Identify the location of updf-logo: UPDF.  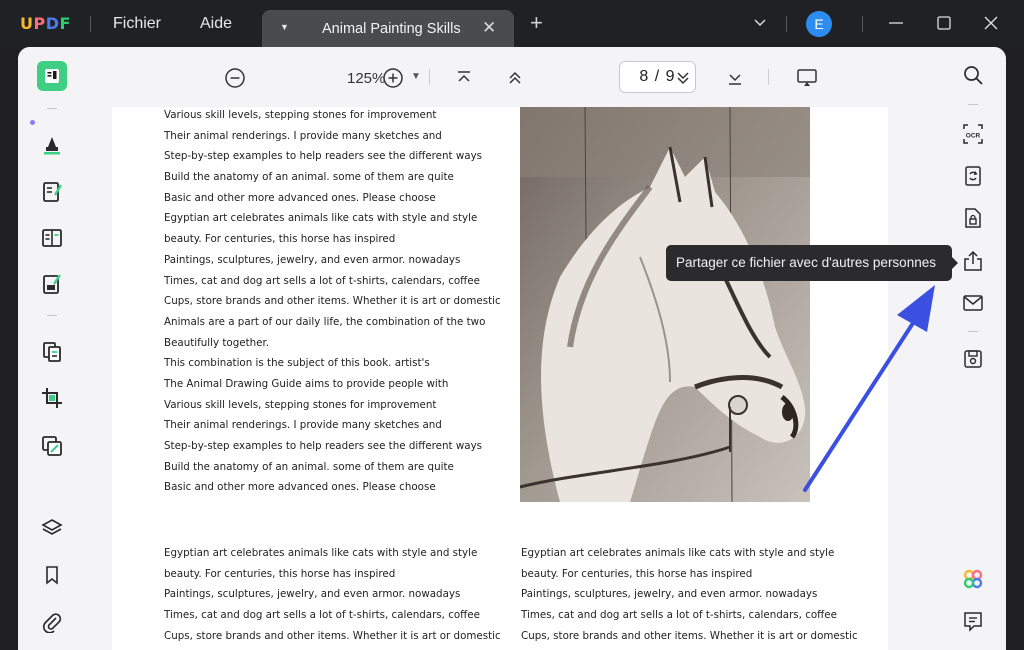
(45, 23).